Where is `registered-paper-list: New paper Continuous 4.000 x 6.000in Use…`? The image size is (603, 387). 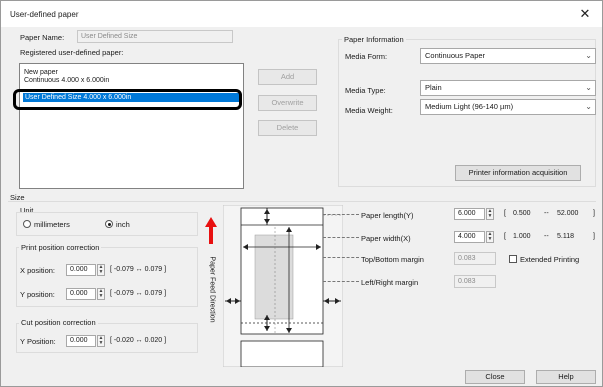
registered-paper-list: New paper Continuous 4.000 x 6.000in Use… is located at coordinates (131, 126).